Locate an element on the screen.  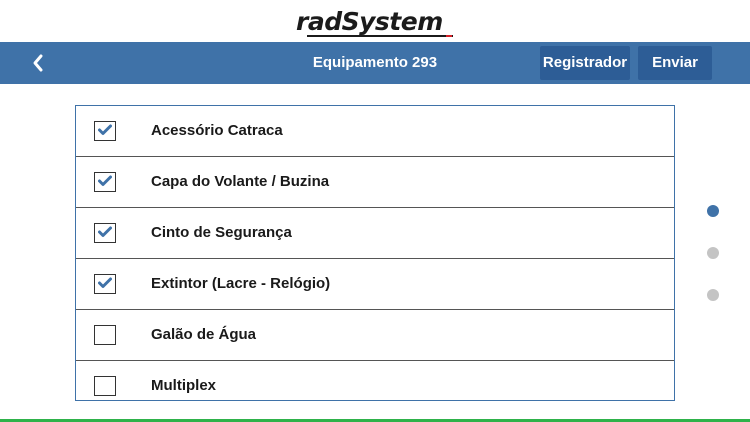
logo-red-accent is located at coordinates (449, 36).